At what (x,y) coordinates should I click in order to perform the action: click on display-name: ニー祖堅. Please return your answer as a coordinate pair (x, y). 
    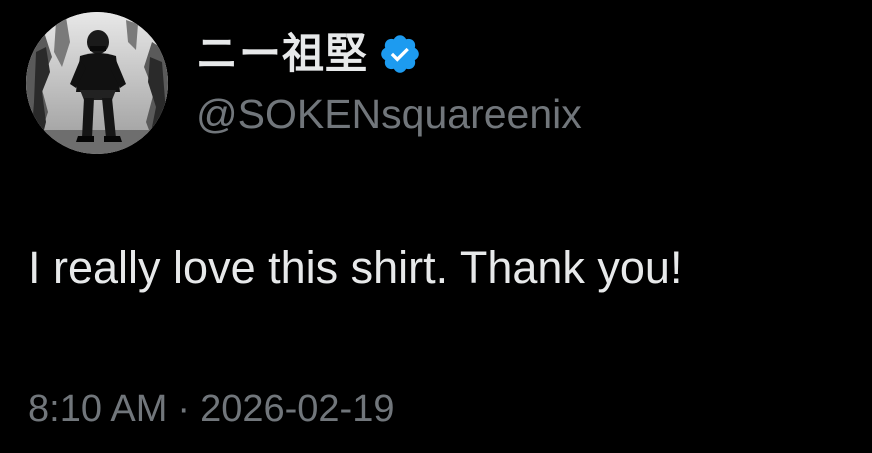
    Looking at the image, I should click on (282, 54).